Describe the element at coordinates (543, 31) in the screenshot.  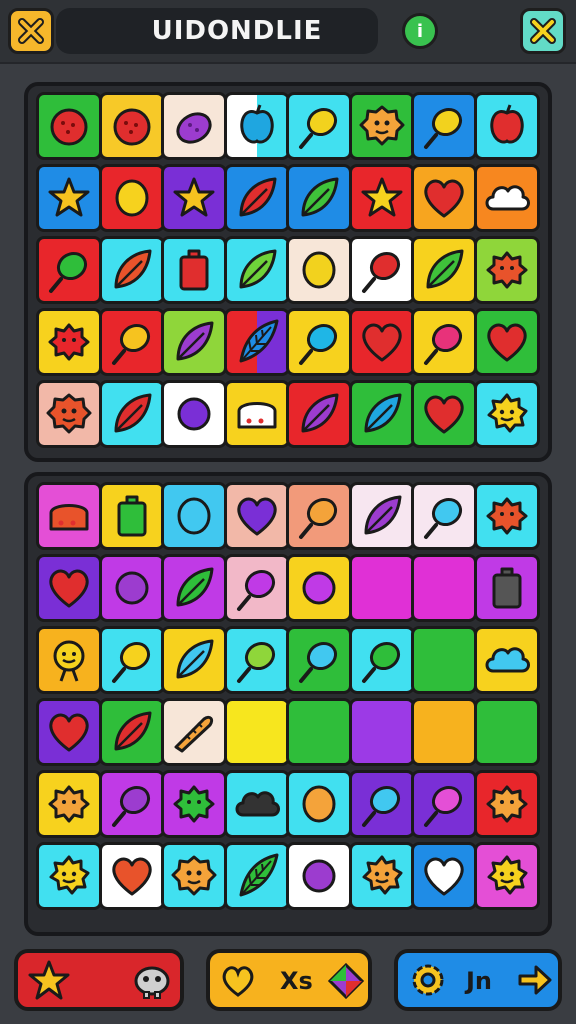
I see `close-right-button` at that location.